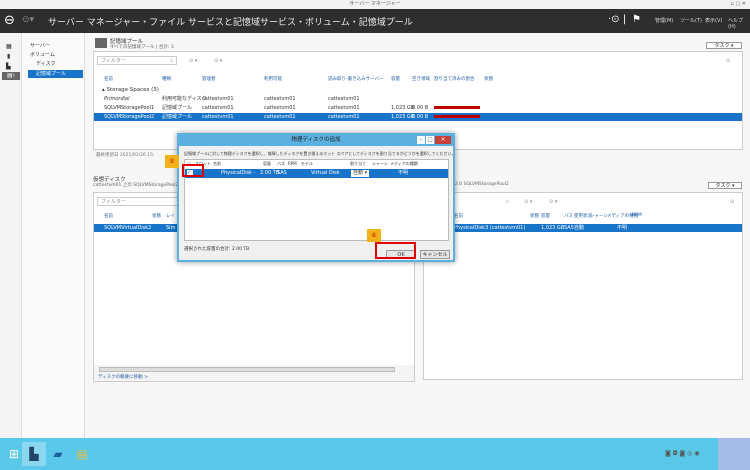 This screenshot has height=470, width=750. What do you see at coordinates (734, 454) in the screenshot?
I see `clock-area` at bounding box center [734, 454].